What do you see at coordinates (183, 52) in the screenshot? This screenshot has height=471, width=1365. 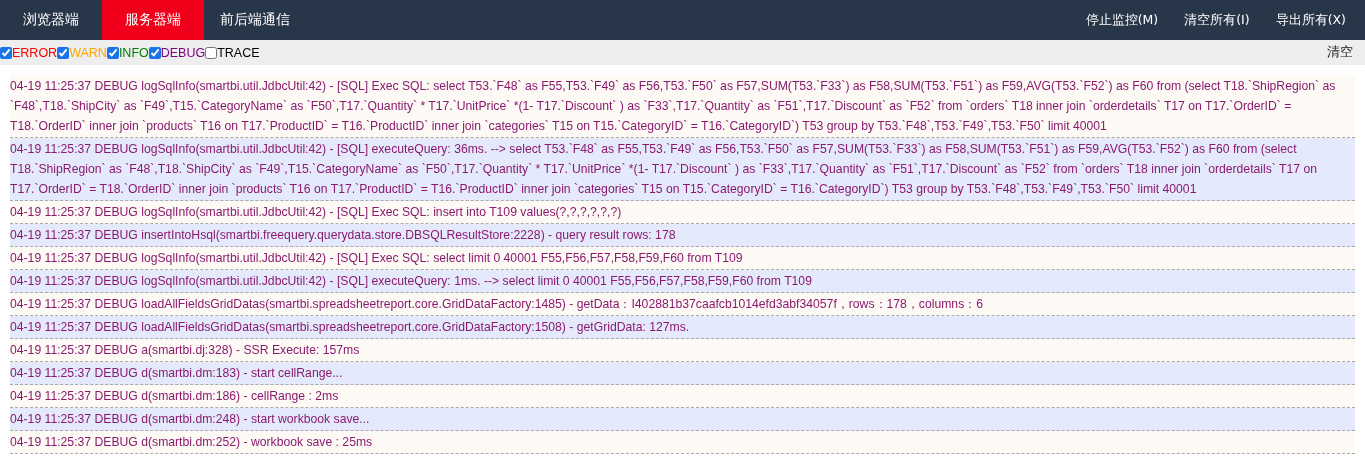 I see `level-label: DEBUG` at bounding box center [183, 52].